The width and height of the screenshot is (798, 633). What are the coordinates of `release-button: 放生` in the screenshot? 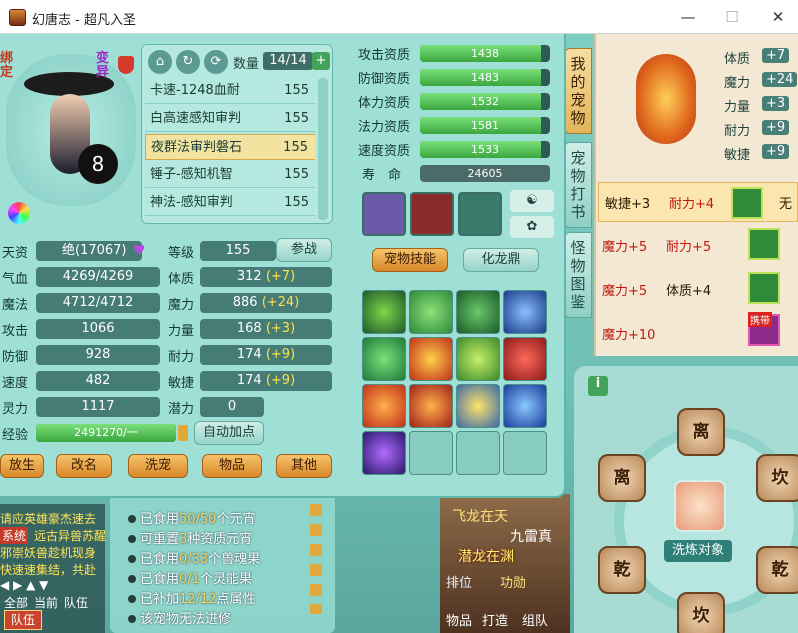 It's located at (22, 466).